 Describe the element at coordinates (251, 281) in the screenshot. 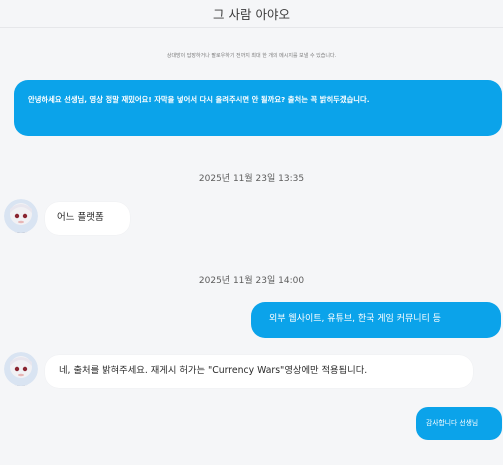

I see `timestamp: 2025년 11월 23일 14:00` at that location.